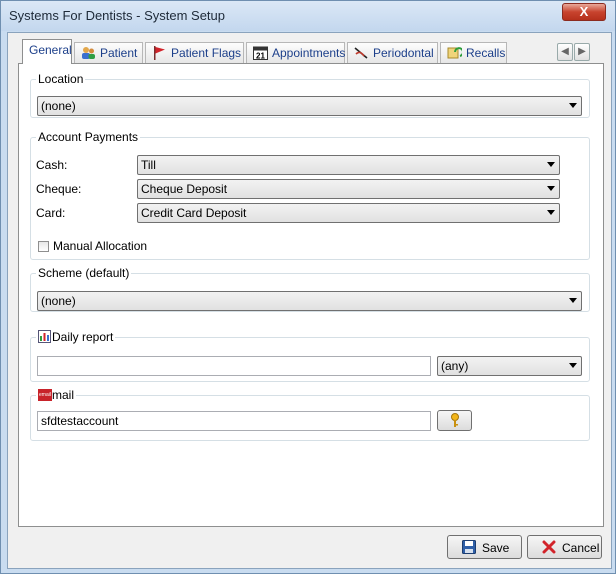 This screenshot has width=616, height=574. What do you see at coordinates (455, 366) in the screenshot?
I see `daily-report-filter-value: (any)` at bounding box center [455, 366].